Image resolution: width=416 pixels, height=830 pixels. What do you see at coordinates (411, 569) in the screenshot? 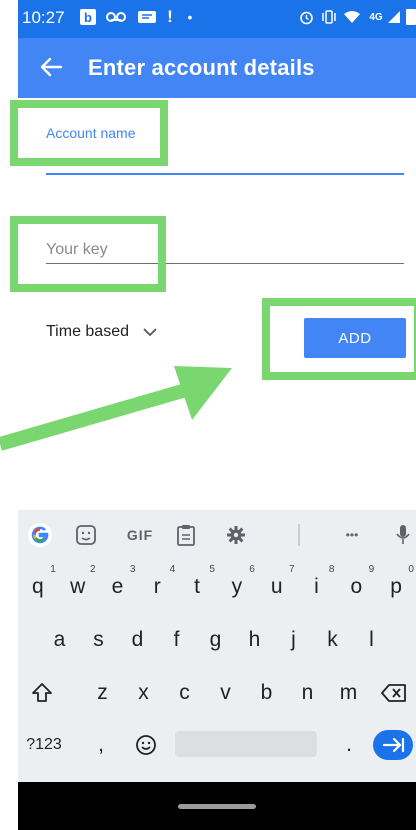
I see `key-number-hint: 0` at bounding box center [411, 569].